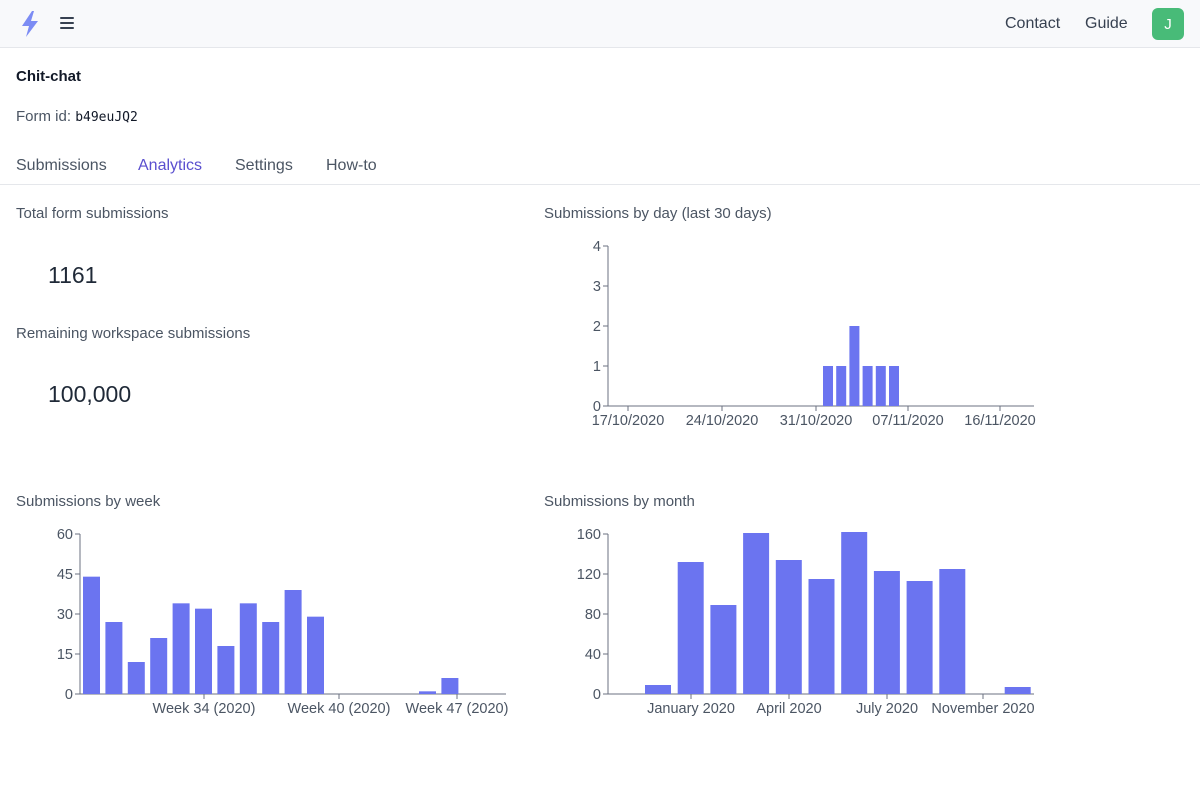 The width and height of the screenshot is (1200, 800). Describe the element at coordinates (887, 709) in the screenshot. I see `month-x-tick-label: July 2020` at that location.